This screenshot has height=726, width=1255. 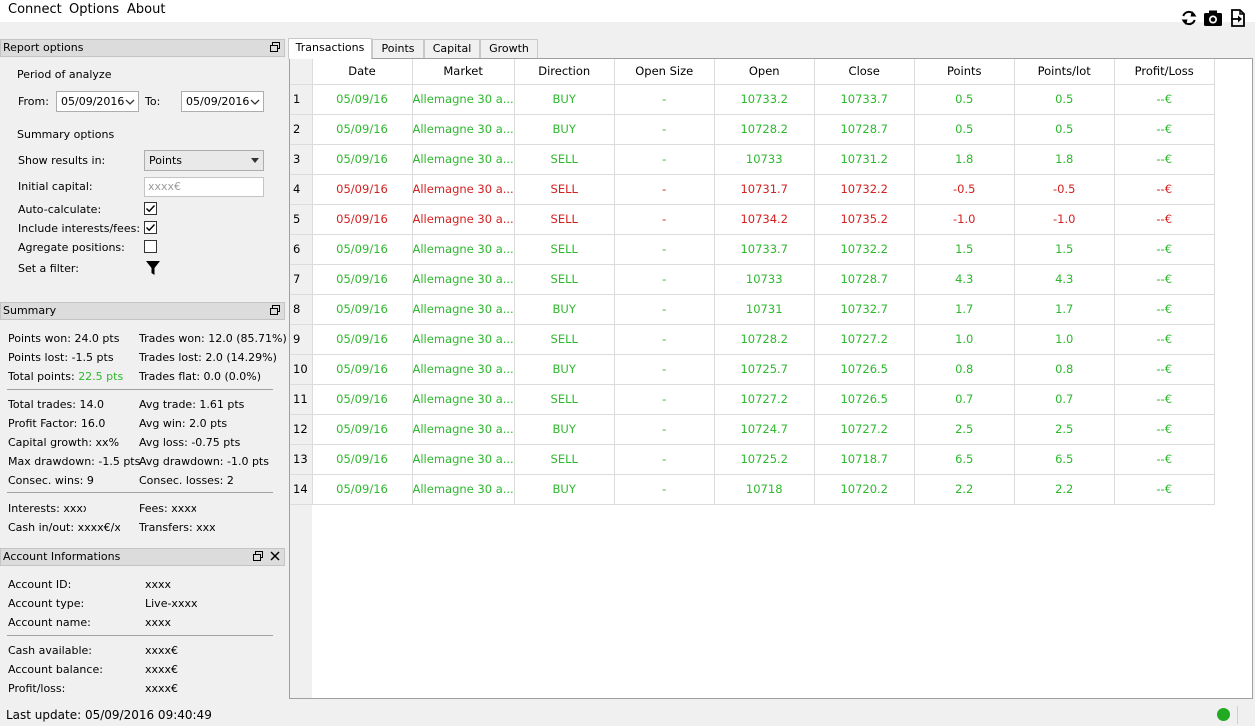 What do you see at coordinates (362, 72) in the screenshot?
I see `column-header: Date` at bounding box center [362, 72].